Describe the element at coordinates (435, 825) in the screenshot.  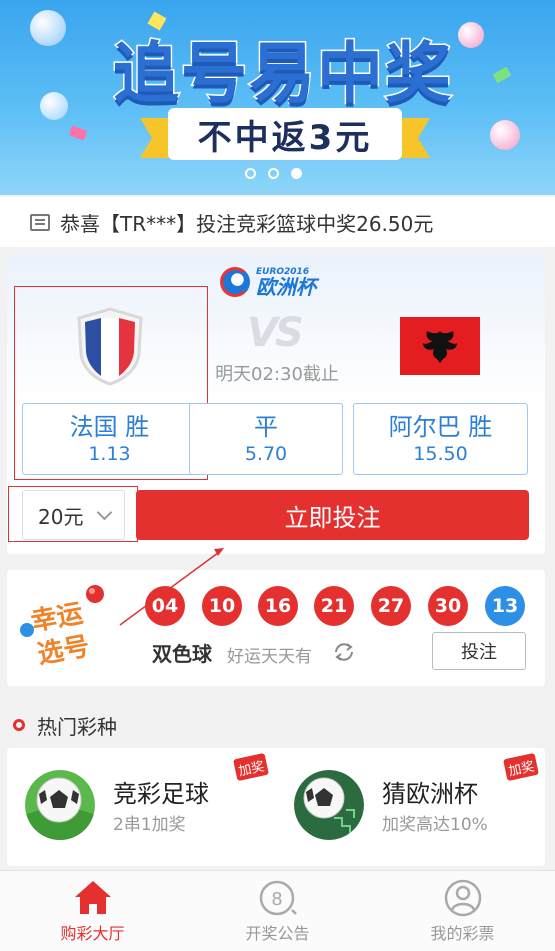
I see `game-desc: 加奖高达10%` at that location.